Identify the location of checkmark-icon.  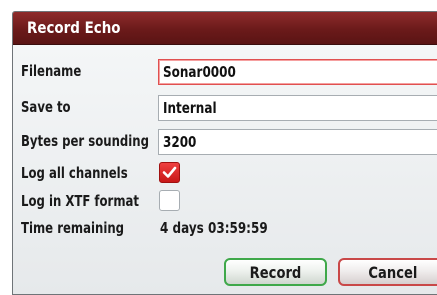
(169, 172).